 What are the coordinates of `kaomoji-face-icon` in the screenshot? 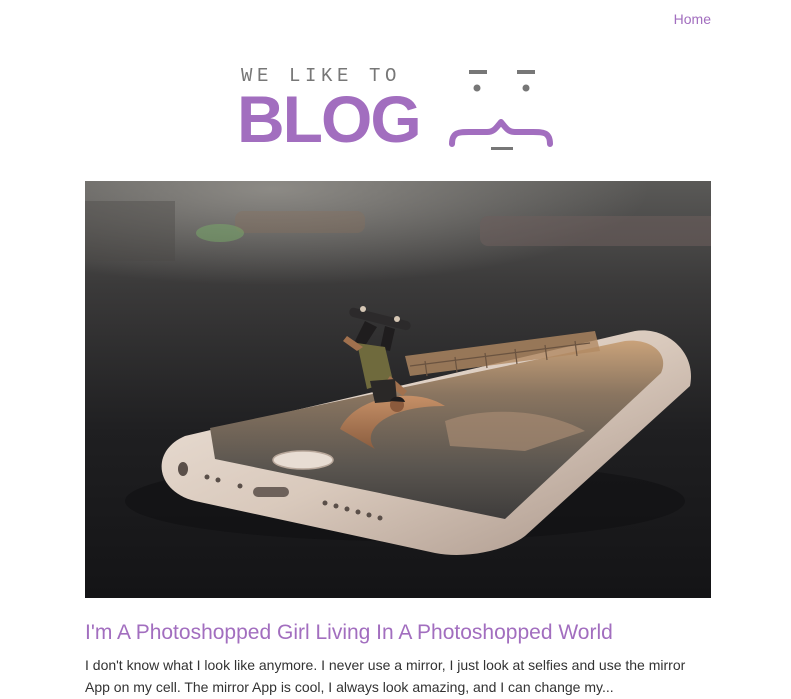 It's located at (501, 110).